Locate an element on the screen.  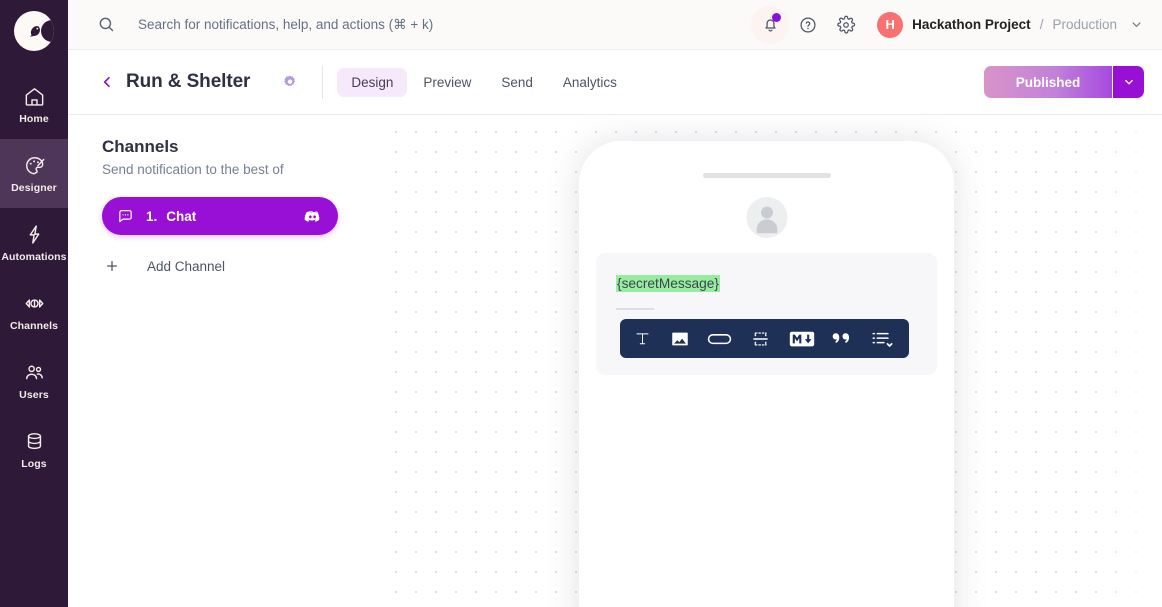
block-insert-toolbar is located at coordinates (764, 338).